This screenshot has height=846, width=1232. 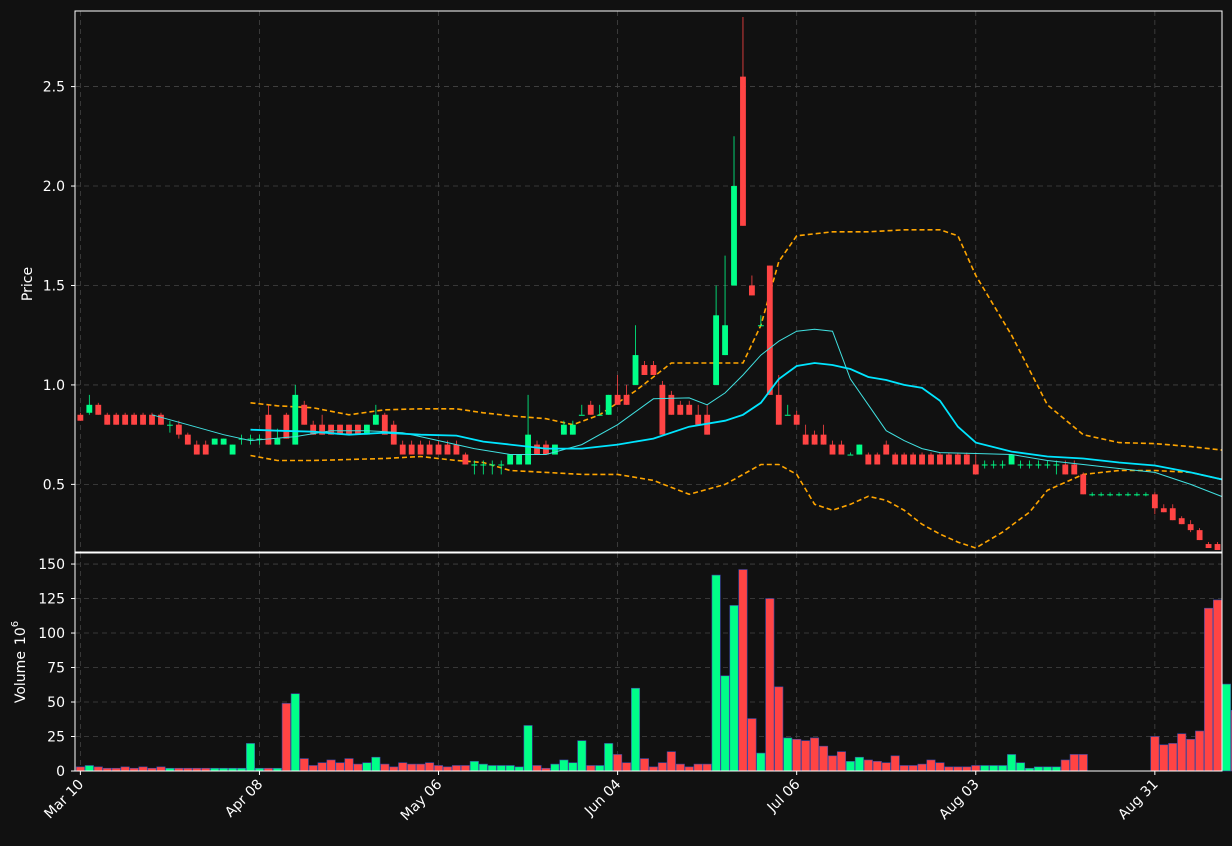 What do you see at coordinates (54, 187) in the screenshot?
I see `price-tick-label: 2.0` at bounding box center [54, 187].